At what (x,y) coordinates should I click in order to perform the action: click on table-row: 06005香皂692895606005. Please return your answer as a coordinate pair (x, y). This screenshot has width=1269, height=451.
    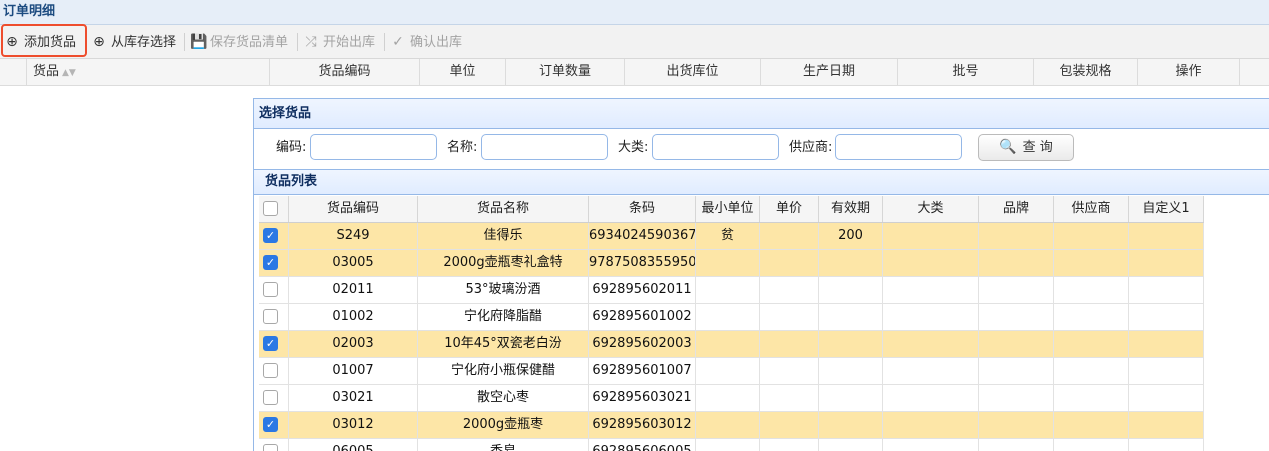
    Looking at the image, I should click on (731, 445).